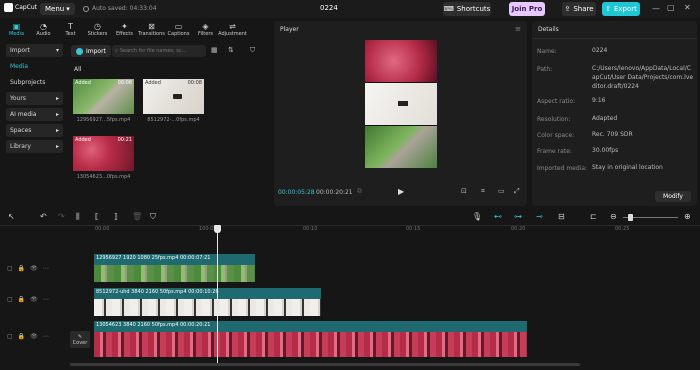  Describe the element at coordinates (68, 9) in the screenshot. I see `chevron-down-icon: ▾` at that location.